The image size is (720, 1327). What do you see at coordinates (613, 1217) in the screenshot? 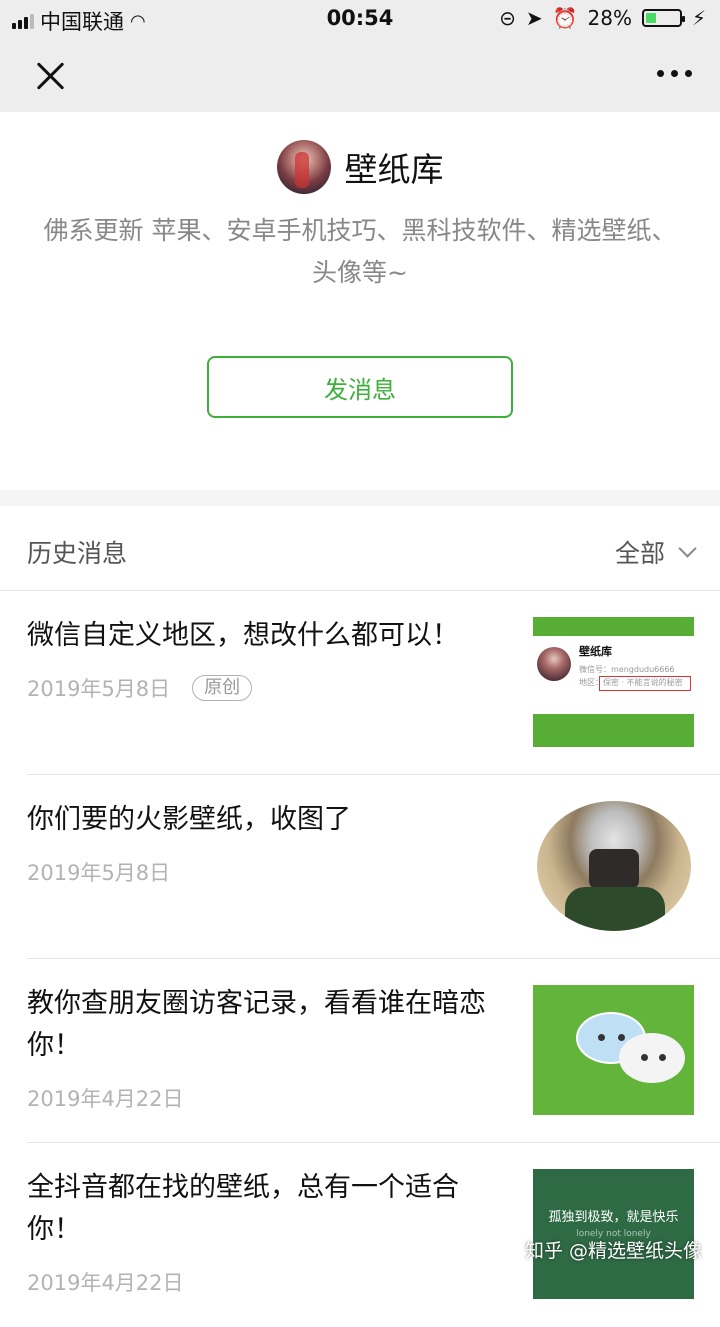
I see `thumbnail-slogan: 孤独到极致，就是快乐` at bounding box center [613, 1217].